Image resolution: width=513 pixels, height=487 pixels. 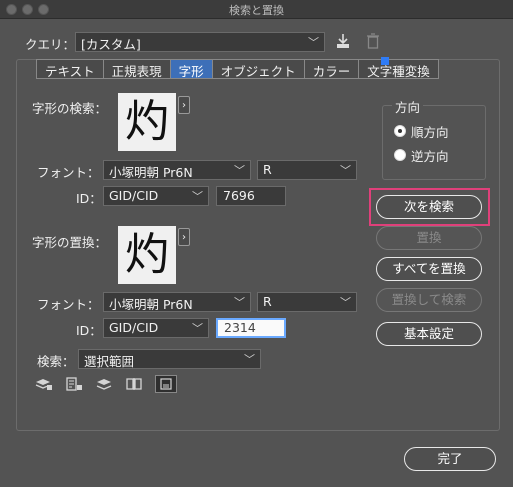 What do you see at coordinates (408, 106) in the screenshot?
I see `direction-label: 方向` at bounding box center [408, 106].